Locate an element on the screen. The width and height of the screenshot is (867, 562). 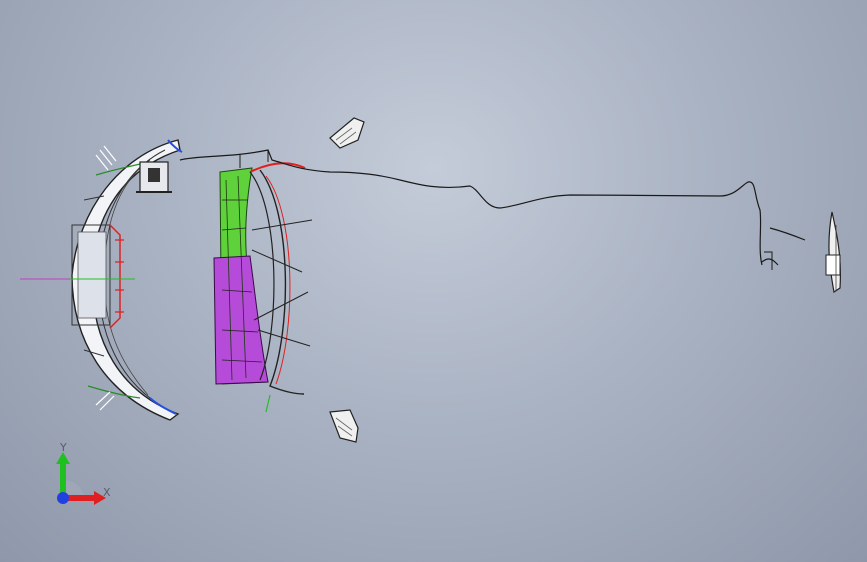
x-axis-label: X is located at coordinates (107, 492).